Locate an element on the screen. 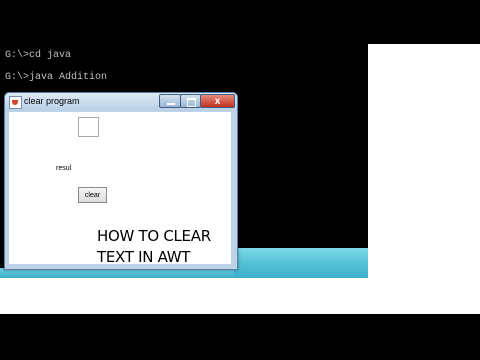  text-field is located at coordinates (88, 127).